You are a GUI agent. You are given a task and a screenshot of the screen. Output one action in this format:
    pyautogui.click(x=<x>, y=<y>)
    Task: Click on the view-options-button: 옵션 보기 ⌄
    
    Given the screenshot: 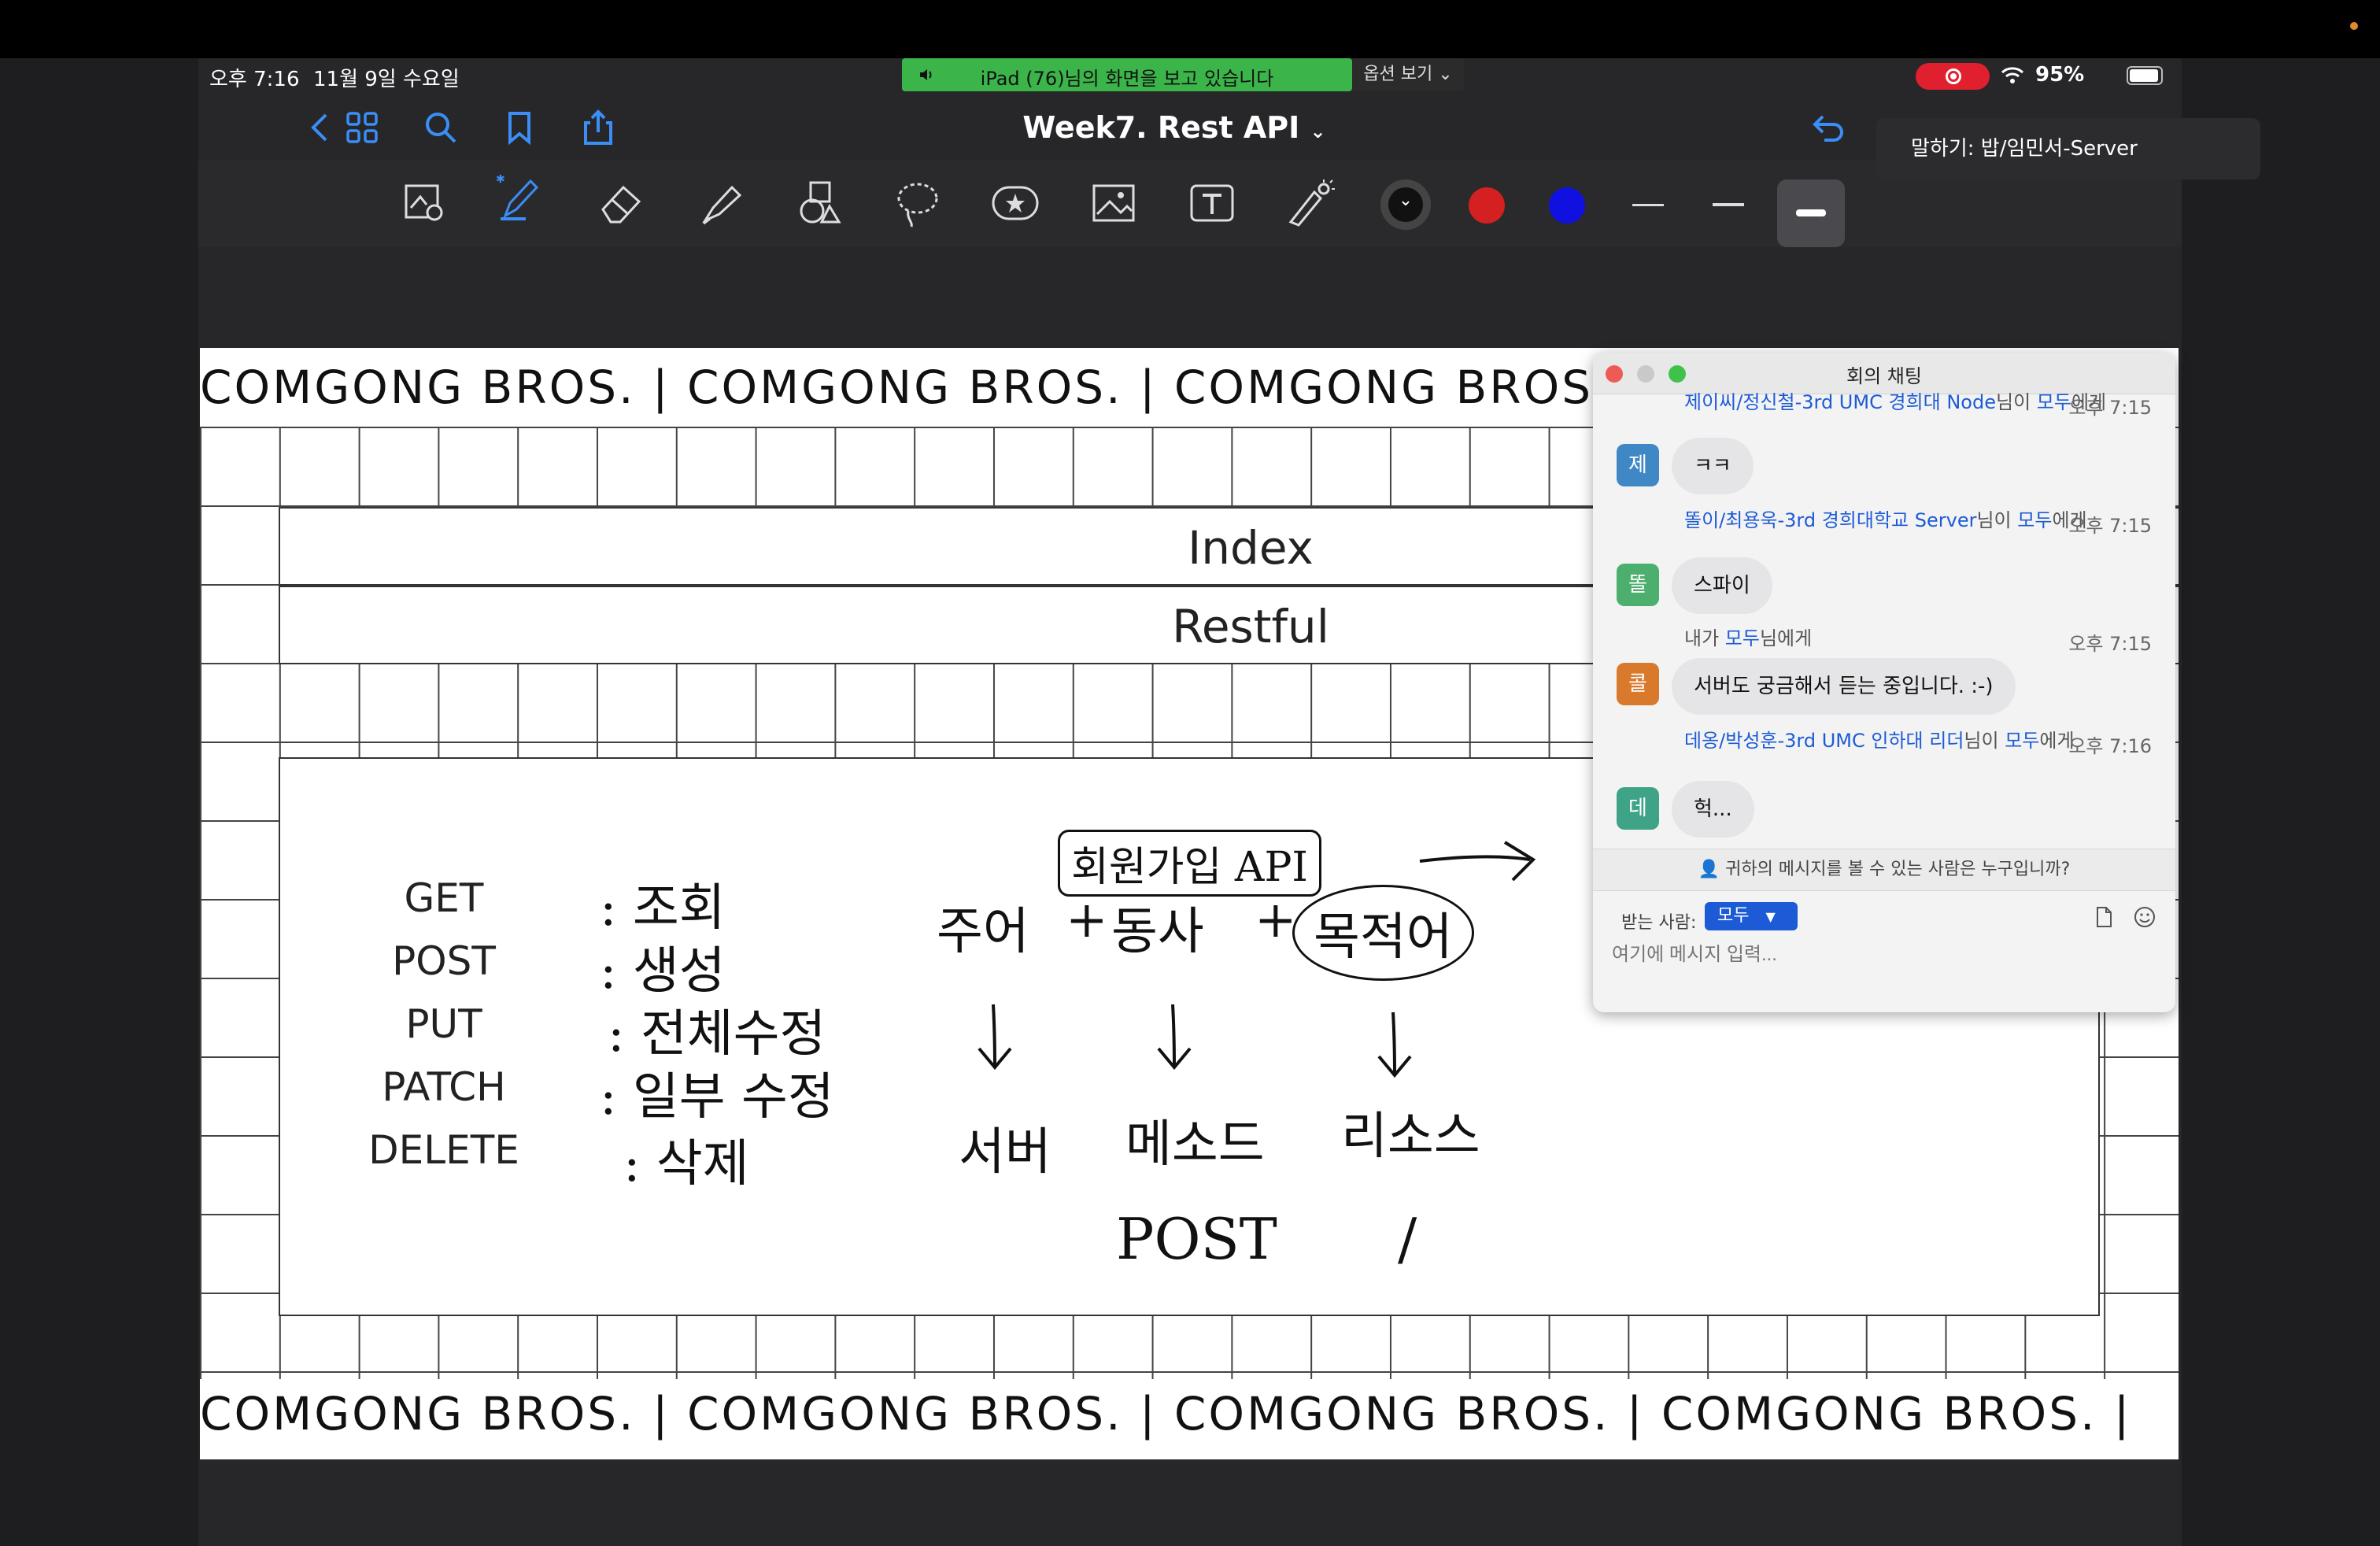 What is the action you would take?
    pyautogui.click(x=1408, y=74)
    